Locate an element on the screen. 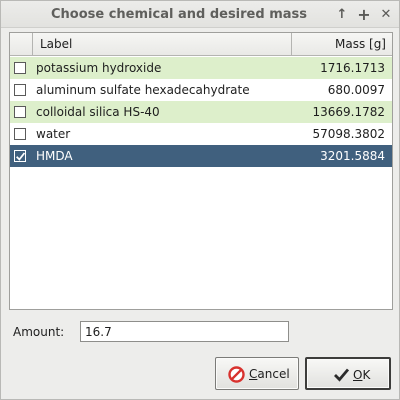  ok-button: OK is located at coordinates (348, 373).